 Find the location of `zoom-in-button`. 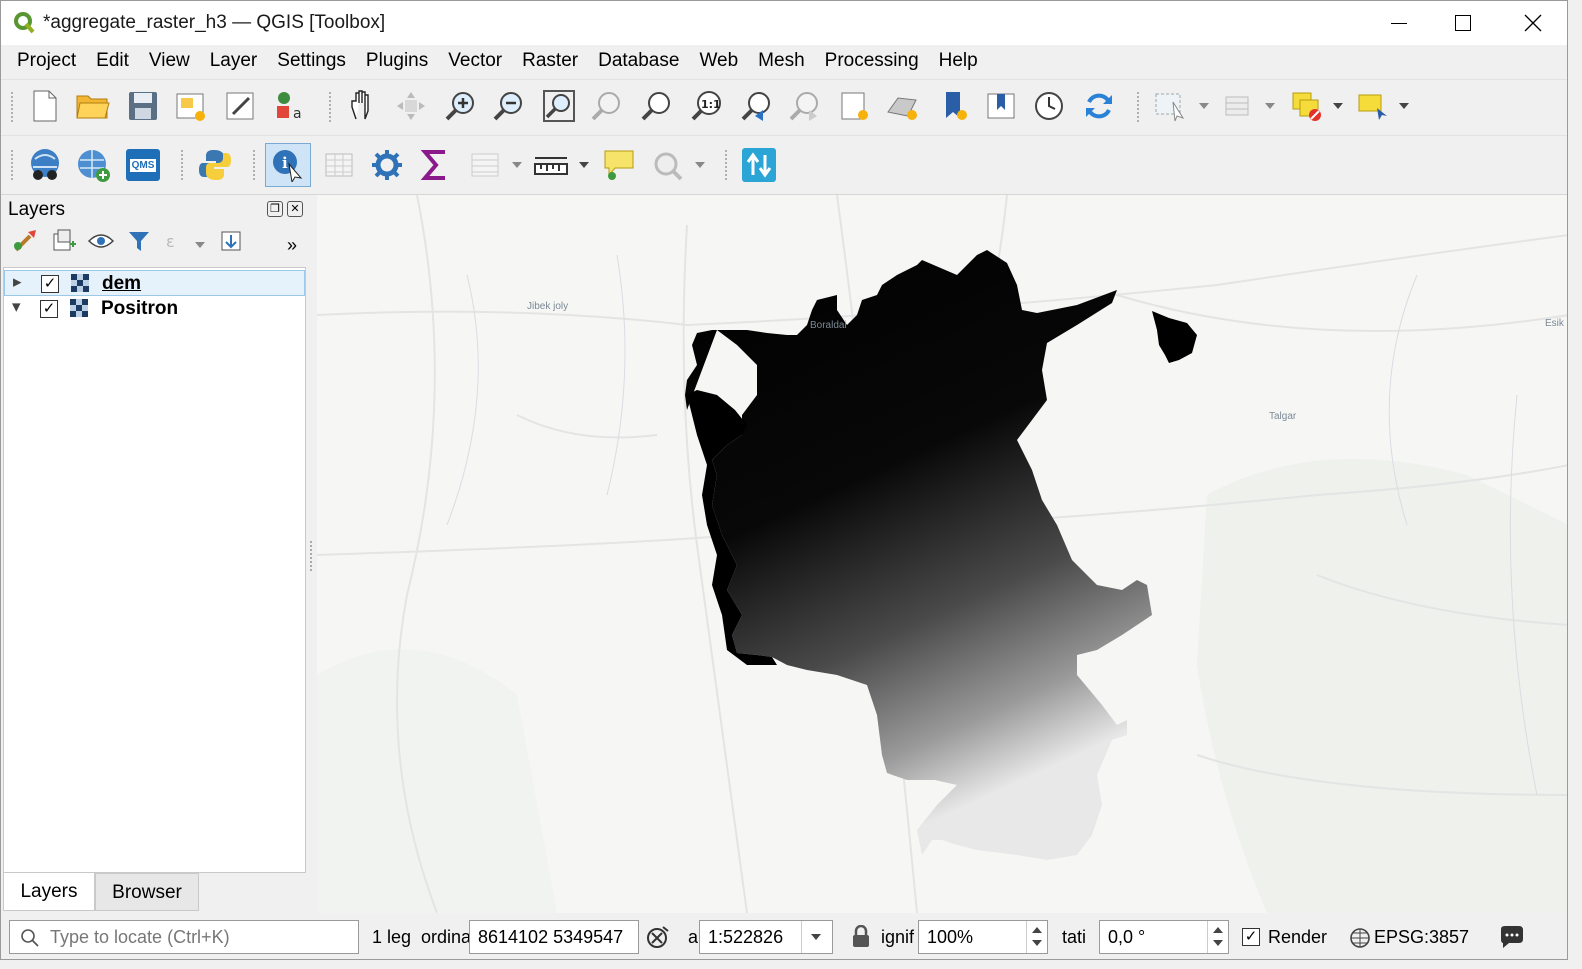

zoom-in-button is located at coordinates (461, 106).